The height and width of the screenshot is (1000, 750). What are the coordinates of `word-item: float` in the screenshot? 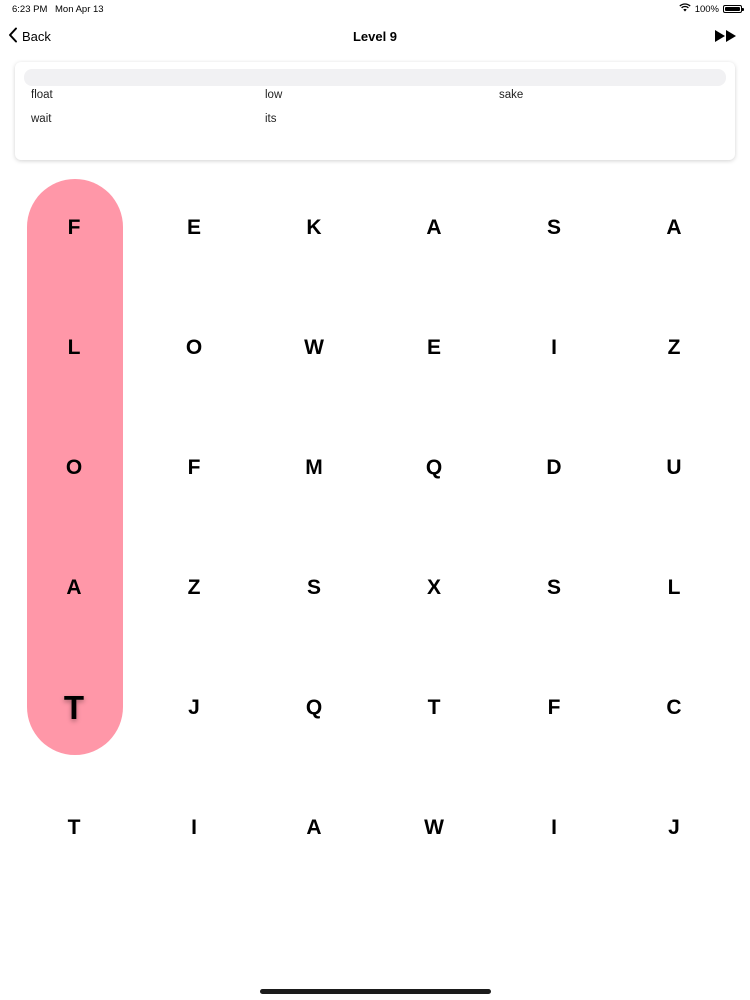 It's located at (42, 95).